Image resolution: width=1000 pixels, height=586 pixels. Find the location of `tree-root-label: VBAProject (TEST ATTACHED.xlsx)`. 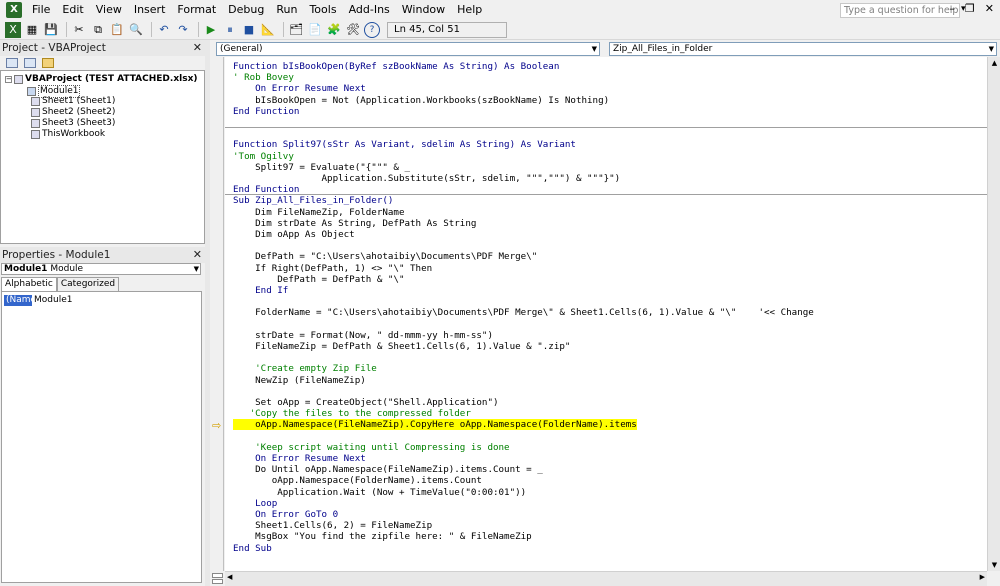

tree-root-label: VBAProject (TEST ATTACHED.xlsx) is located at coordinates (111, 79).